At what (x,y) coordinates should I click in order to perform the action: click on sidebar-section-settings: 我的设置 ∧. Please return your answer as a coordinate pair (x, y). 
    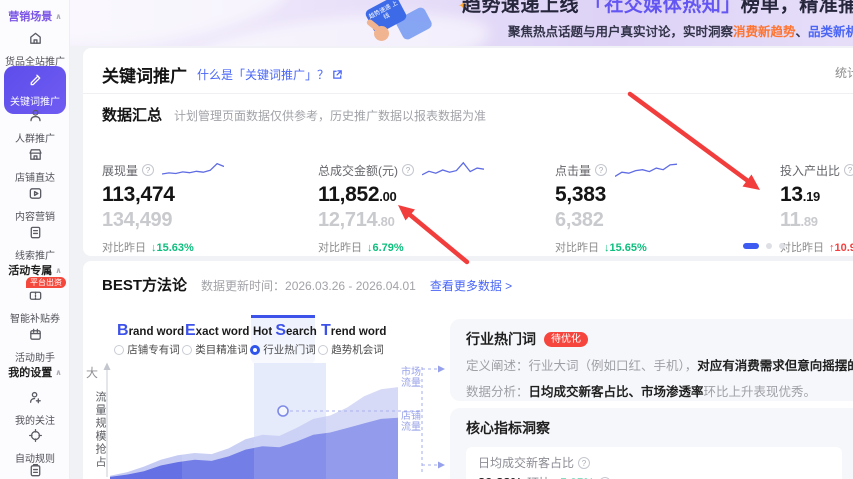
    Looking at the image, I should click on (35, 372).